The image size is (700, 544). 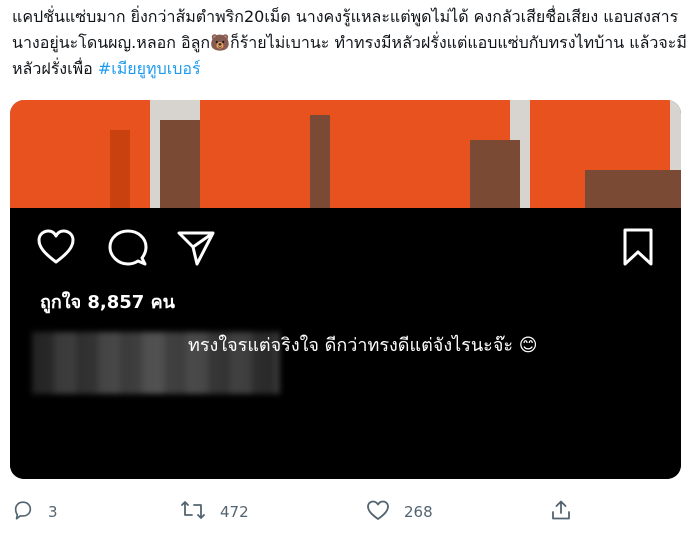 I want to click on comment-icon, so click(x=128, y=250).